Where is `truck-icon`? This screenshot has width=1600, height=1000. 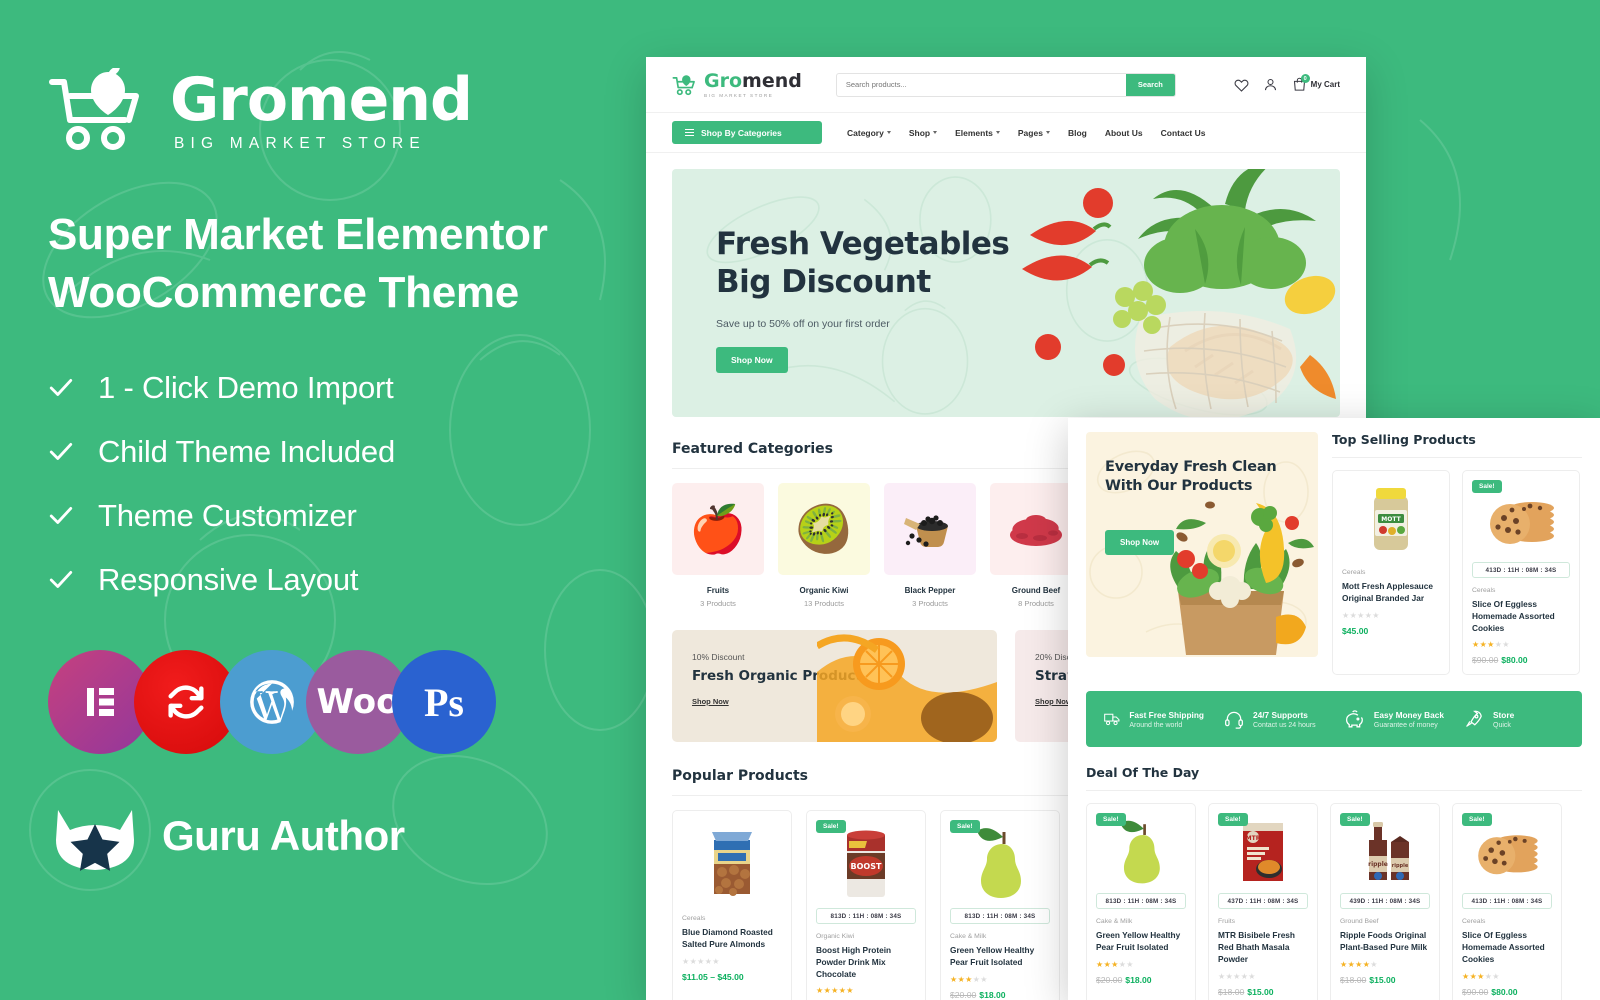 truck-icon is located at coordinates (1112, 720).